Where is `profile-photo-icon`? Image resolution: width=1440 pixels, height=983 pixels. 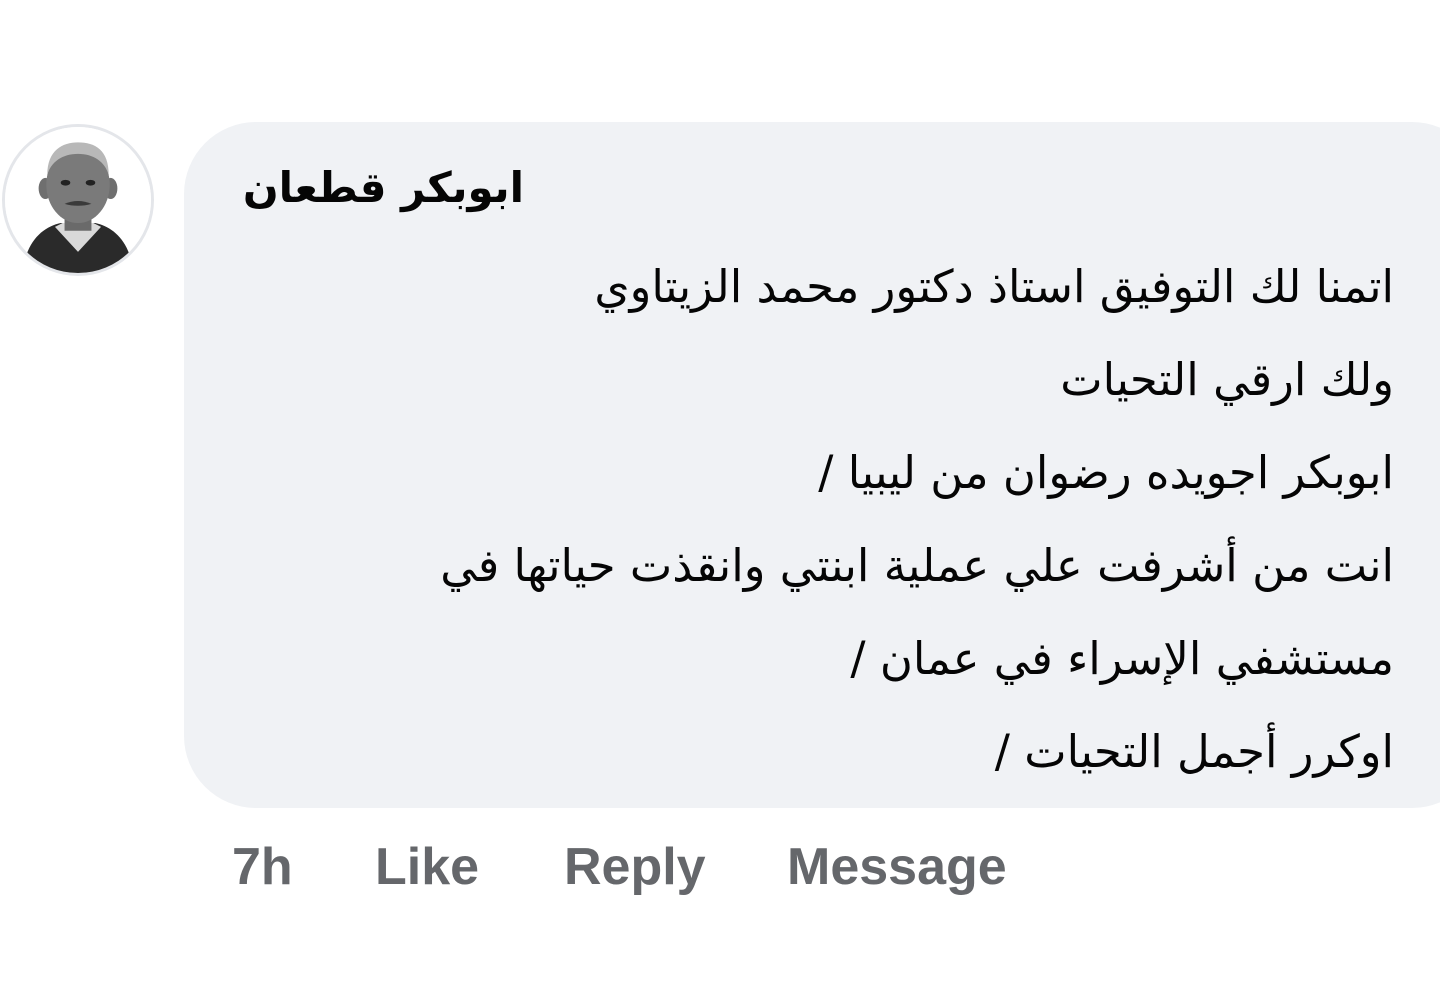 profile-photo-icon is located at coordinates (78, 200).